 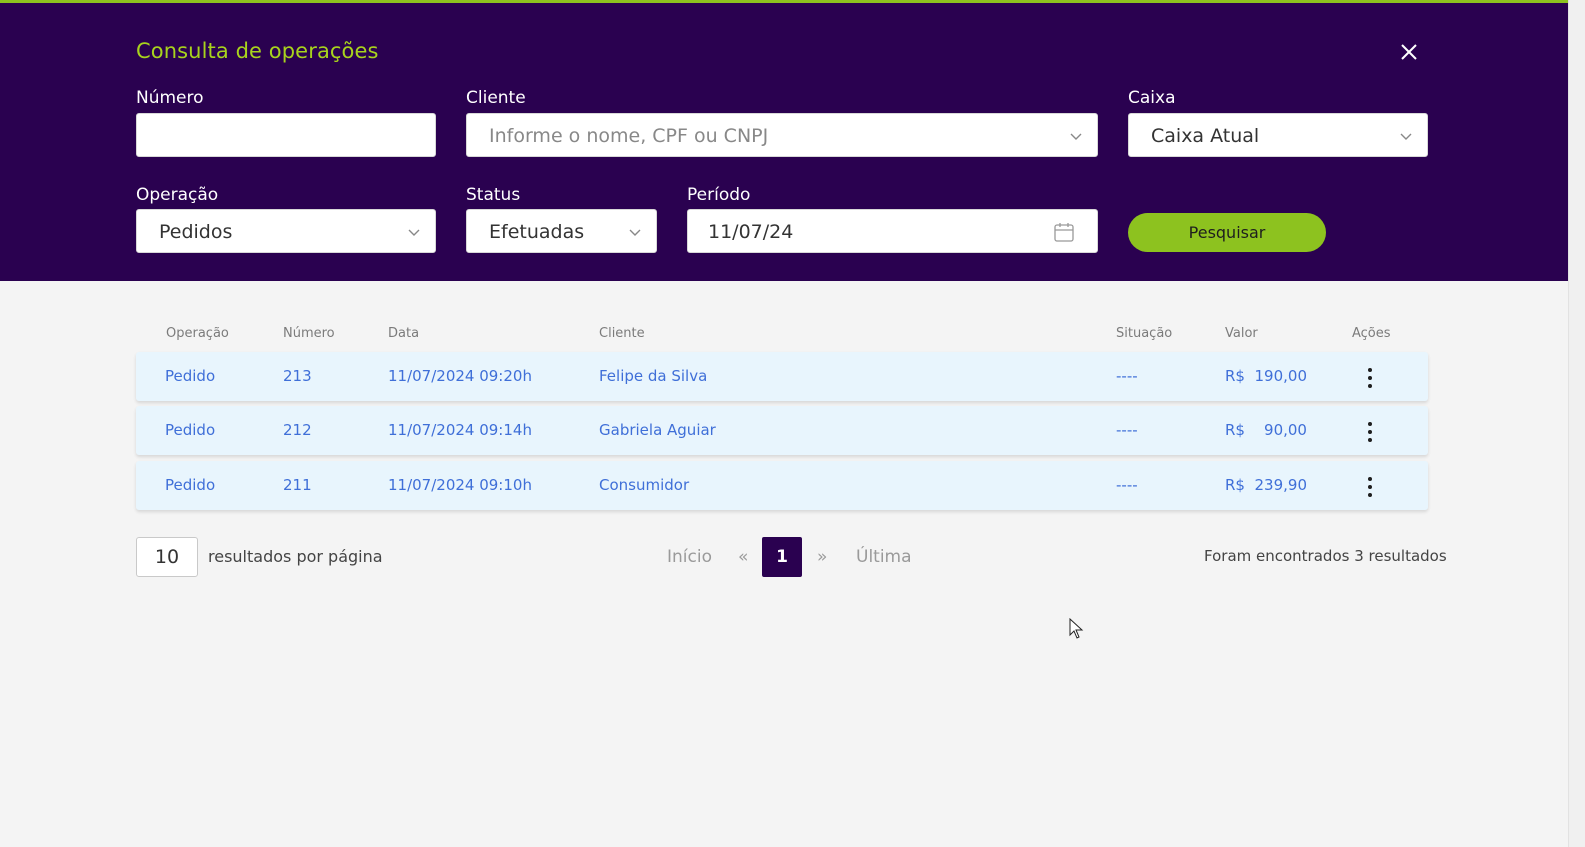 What do you see at coordinates (644, 485) in the screenshot?
I see `cell-cliente: Consumidor` at bounding box center [644, 485].